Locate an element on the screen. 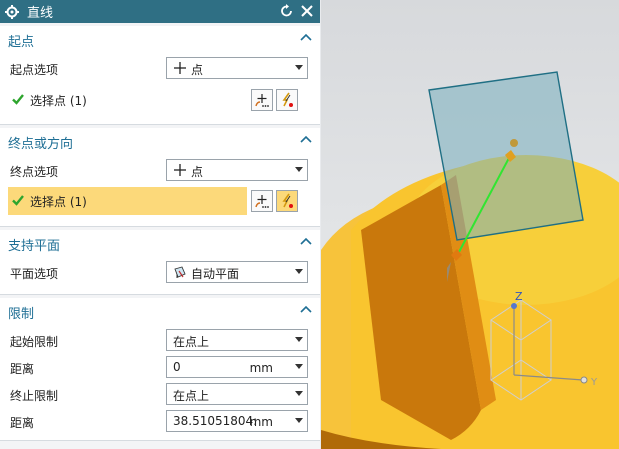 This screenshot has height=449, width=619. start-limit-row: 起始限制 在点上 is located at coordinates (160, 341).